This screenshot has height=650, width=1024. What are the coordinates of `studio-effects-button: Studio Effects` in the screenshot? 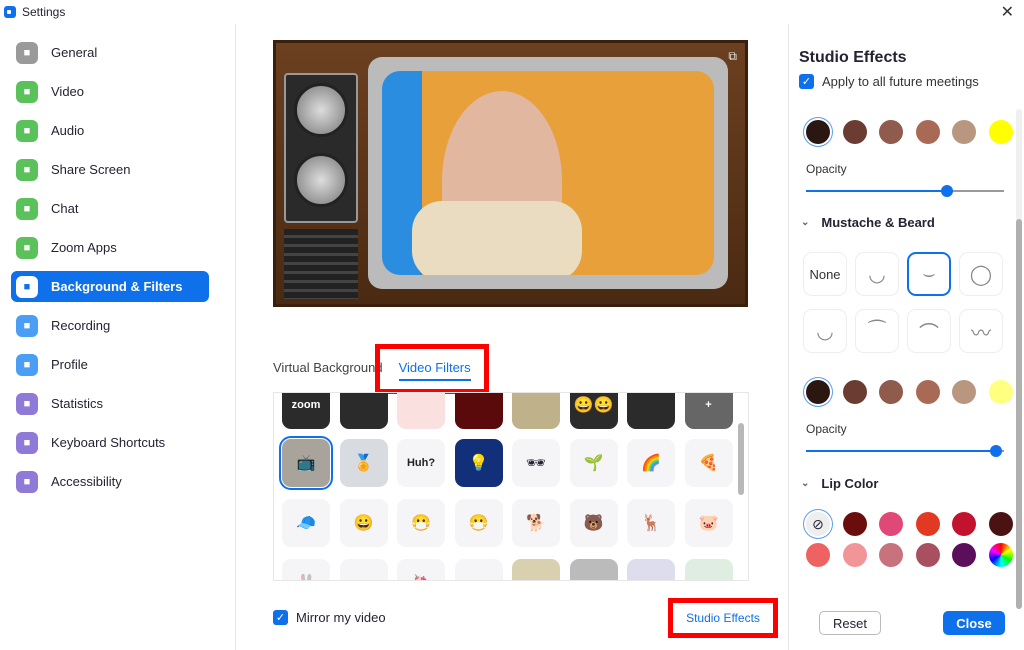 It's located at (723, 618).